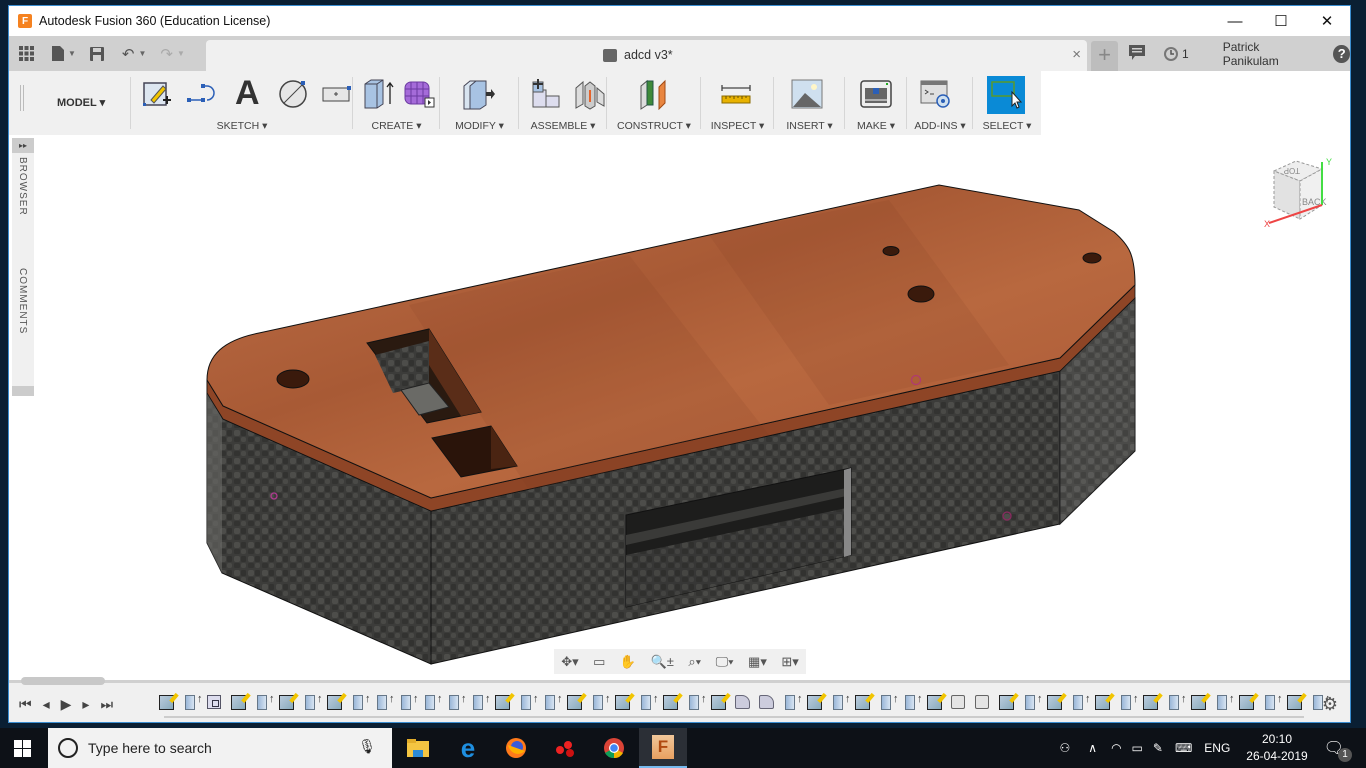 The image size is (1366, 768). Describe the element at coordinates (134, 54) in the screenshot. I see `undo-icon: ↶ ▼` at that location.